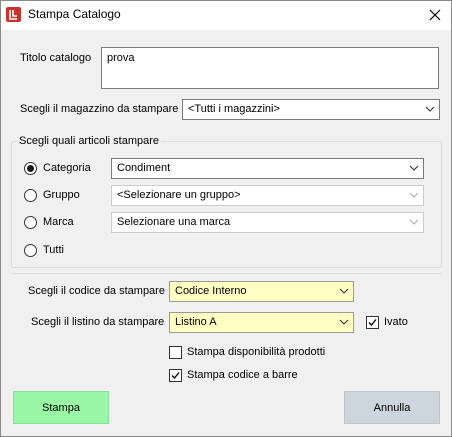  What do you see at coordinates (30, 250) in the screenshot?
I see `radio-tutti` at bounding box center [30, 250].